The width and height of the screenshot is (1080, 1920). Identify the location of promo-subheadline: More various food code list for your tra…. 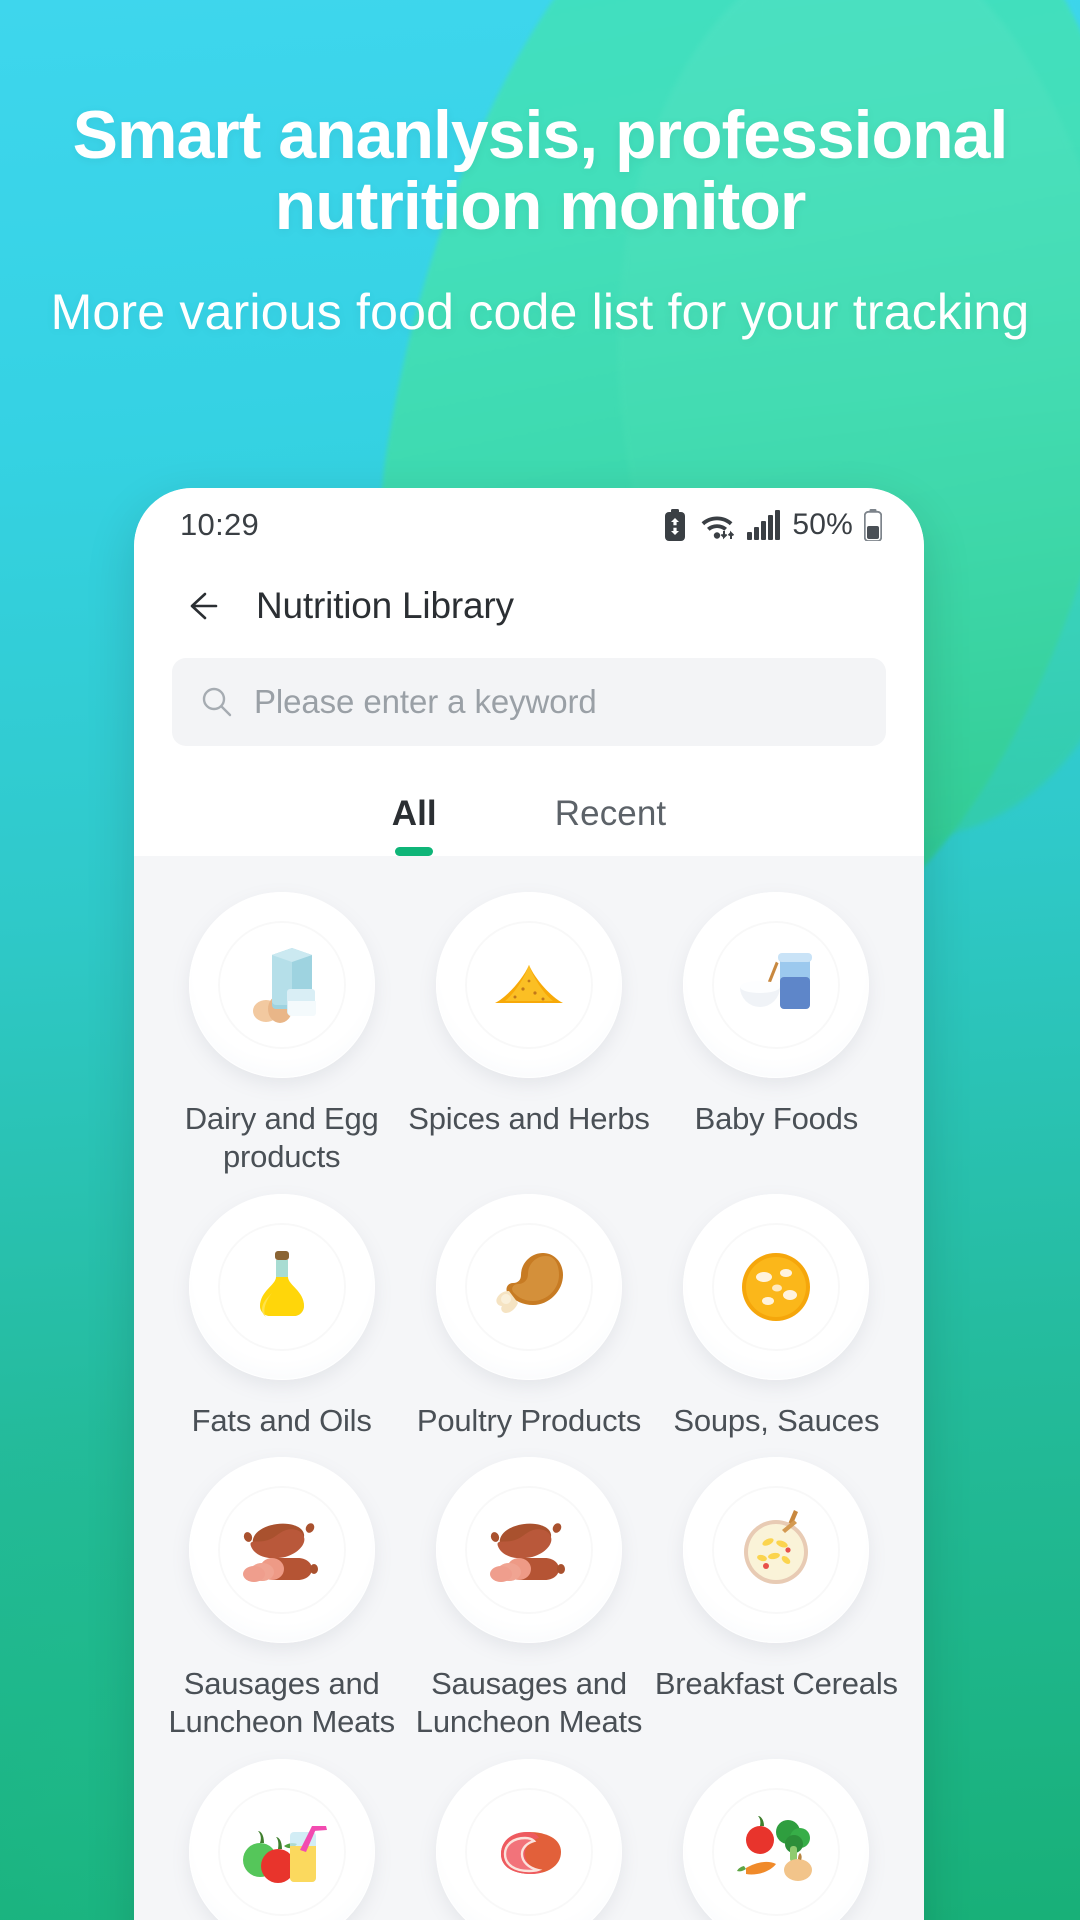
(540, 312).